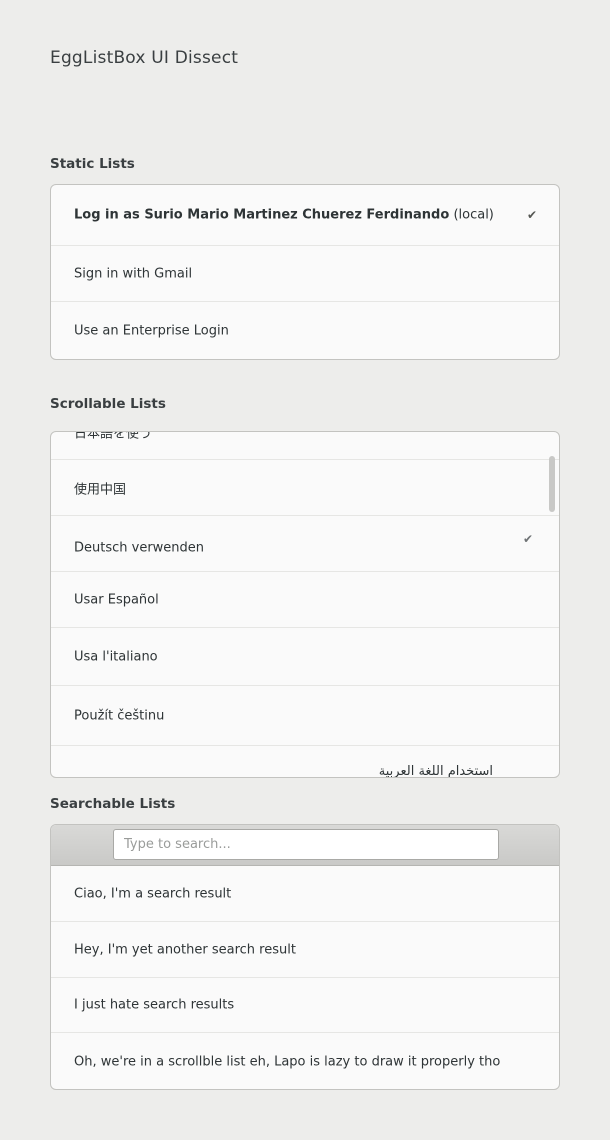  What do you see at coordinates (305, 1005) in the screenshot?
I see `search-result-row: I just hate search results` at bounding box center [305, 1005].